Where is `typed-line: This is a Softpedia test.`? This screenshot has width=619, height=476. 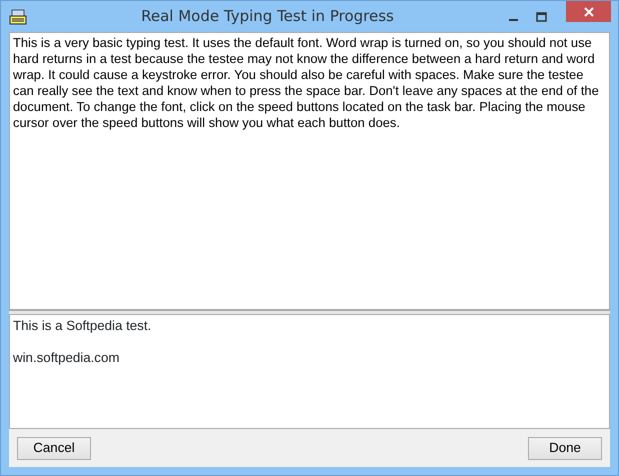
typed-line: This is a Softpedia test. is located at coordinates (82, 325).